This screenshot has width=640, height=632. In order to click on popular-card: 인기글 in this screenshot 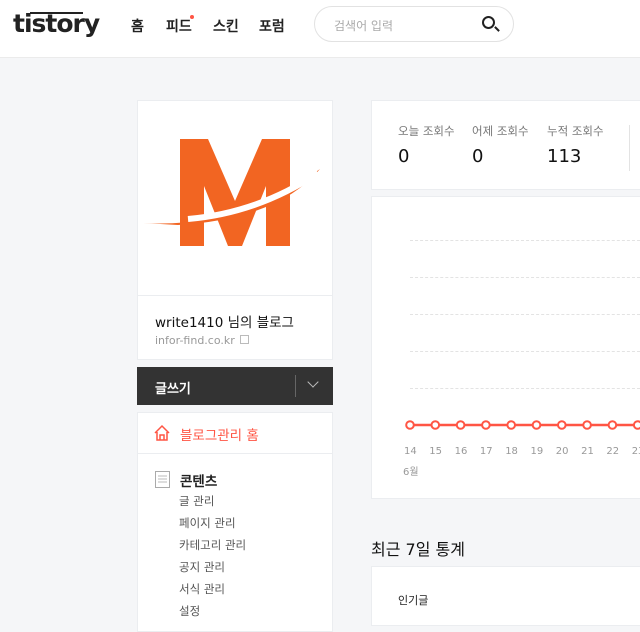, I will do `click(505, 596)`.